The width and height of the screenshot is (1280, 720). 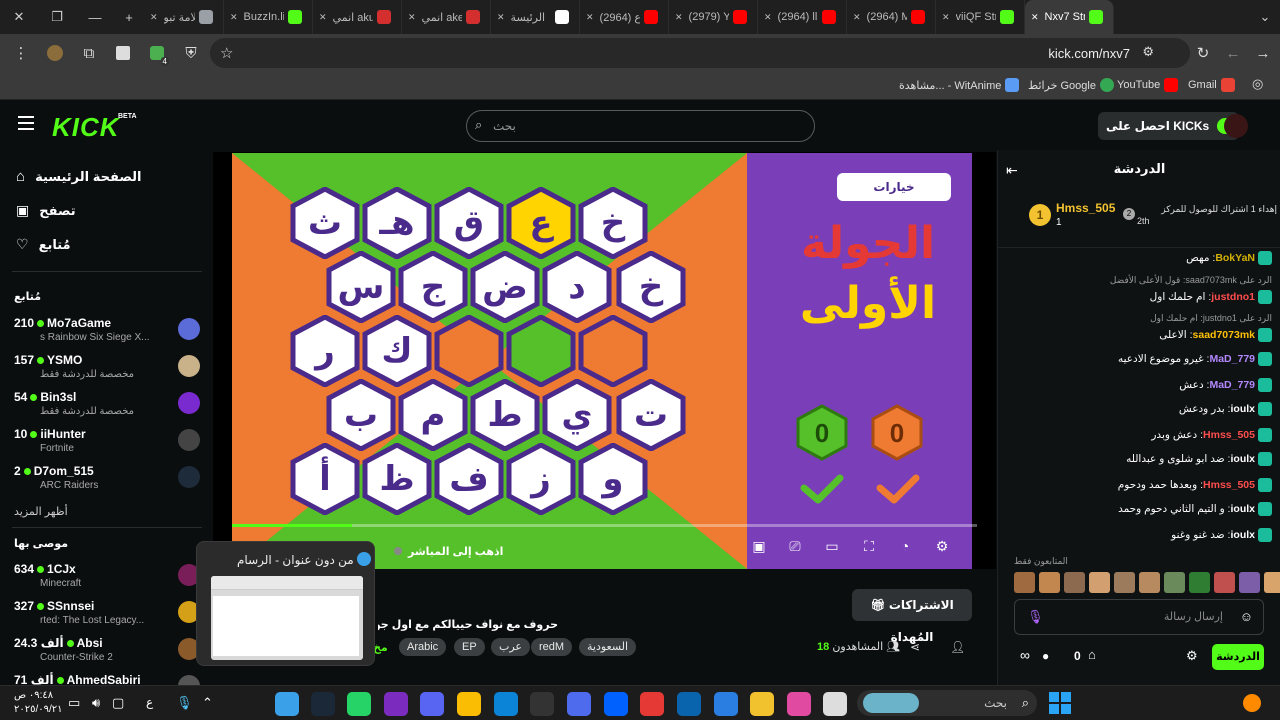 I want to click on sidebar-channel: 71 ألف AhmedSabiri, so click(x=107, y=678).